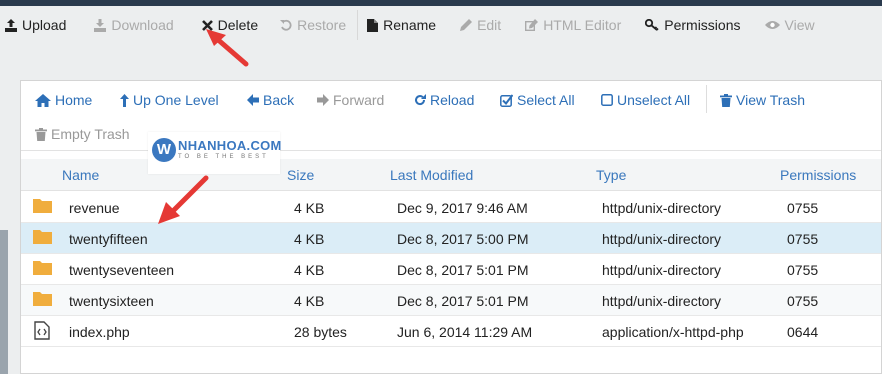 The image size is (882, 374). What do you see at coordinates (183, 199) in the screenshot?
I see `annotation-arrow-row` at bounding box center [183, 199].